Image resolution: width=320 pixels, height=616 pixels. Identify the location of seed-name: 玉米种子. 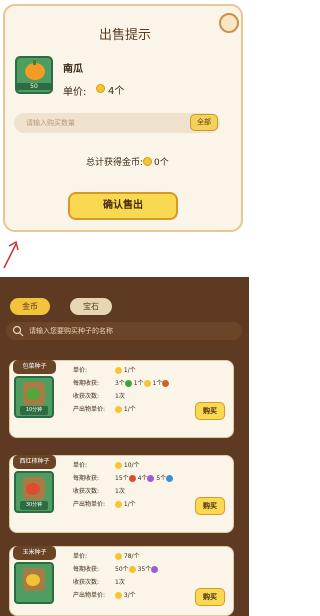
(34, 553).